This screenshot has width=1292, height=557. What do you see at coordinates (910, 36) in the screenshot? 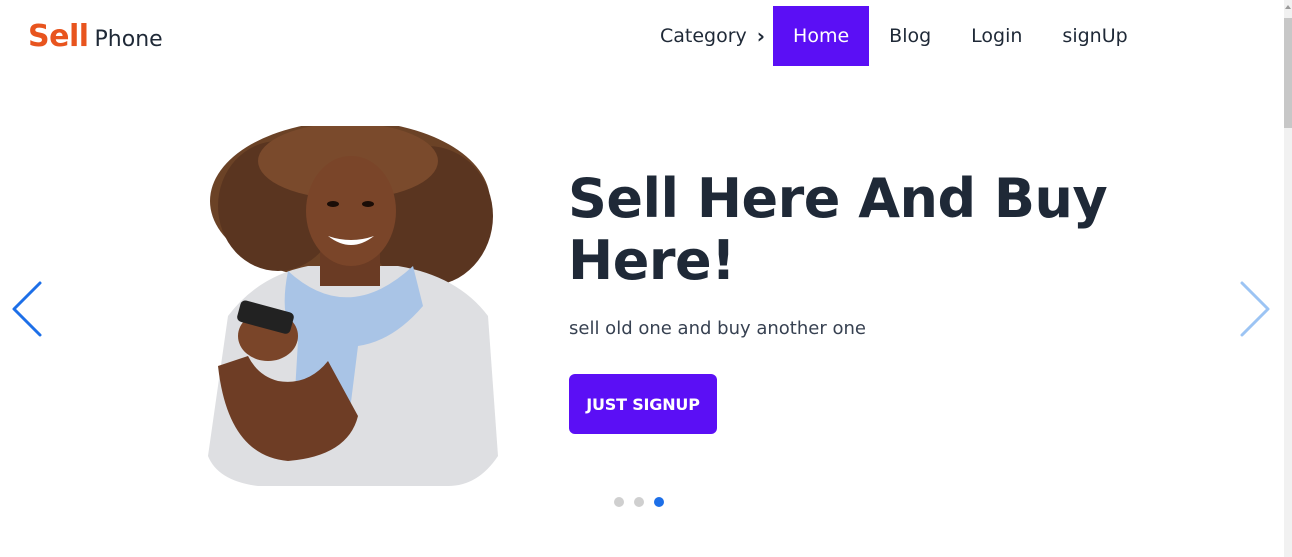
I see `nav-item-blog: Blog` at bounding box center [910, 36].